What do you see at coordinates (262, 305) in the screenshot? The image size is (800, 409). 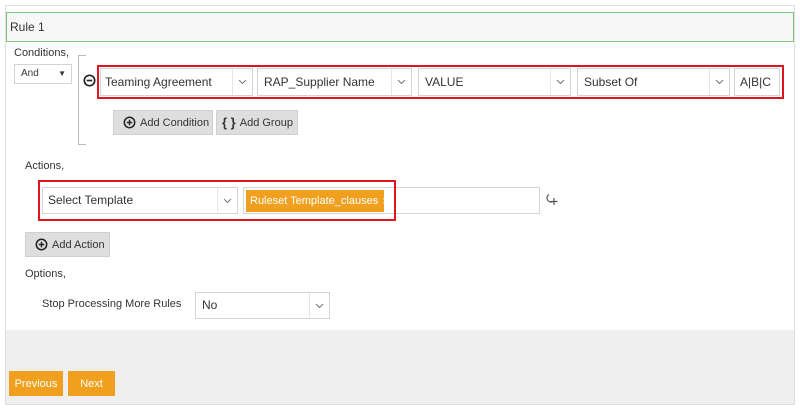 I see `stop-processing-select: No` at bounding box center [262, 305].